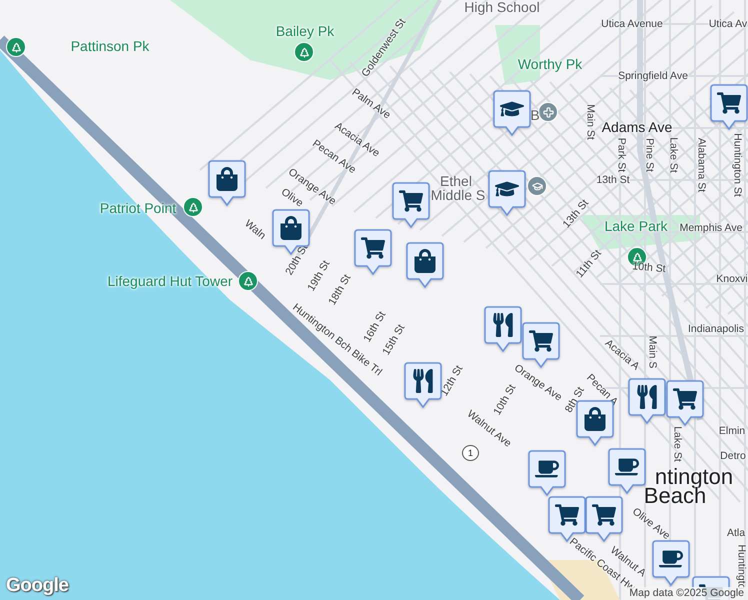 This screenshot has width=748, height=600. I want to click on street-label: Detro, so click(733, 456).